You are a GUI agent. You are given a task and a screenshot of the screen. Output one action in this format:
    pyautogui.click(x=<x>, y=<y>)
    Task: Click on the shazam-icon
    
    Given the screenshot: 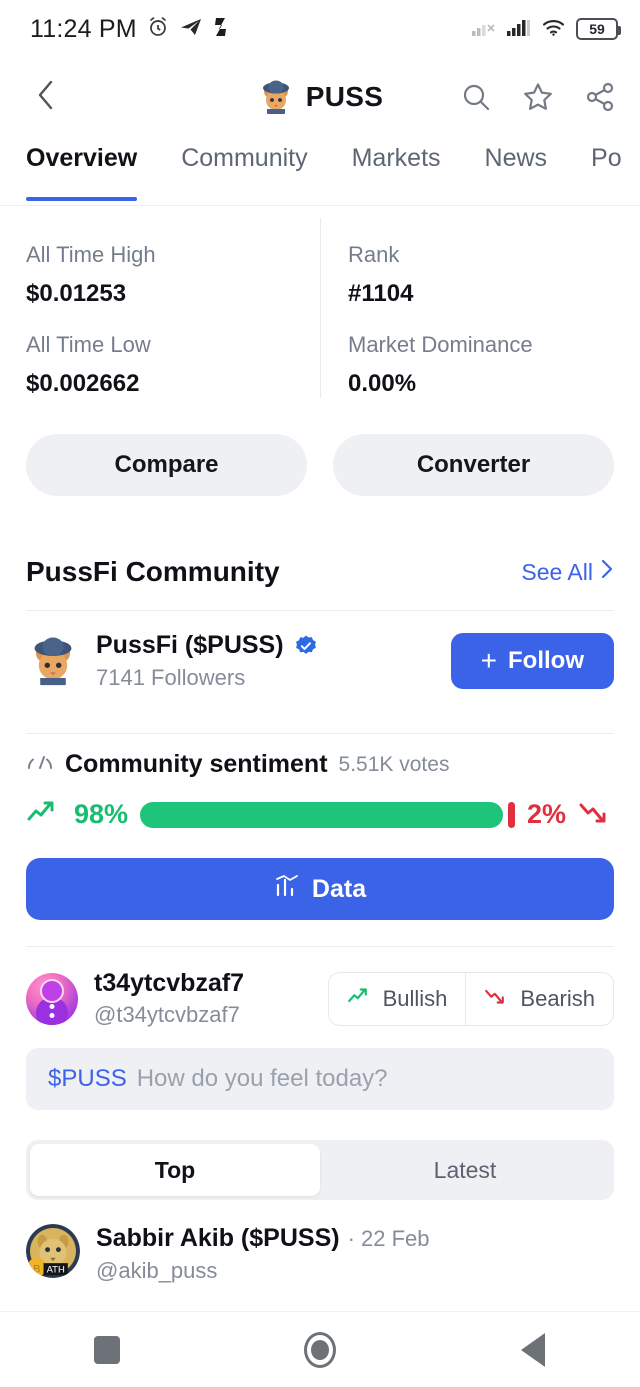 What is the action you would take?
    pyautogui.click(x=222, y=29)
    